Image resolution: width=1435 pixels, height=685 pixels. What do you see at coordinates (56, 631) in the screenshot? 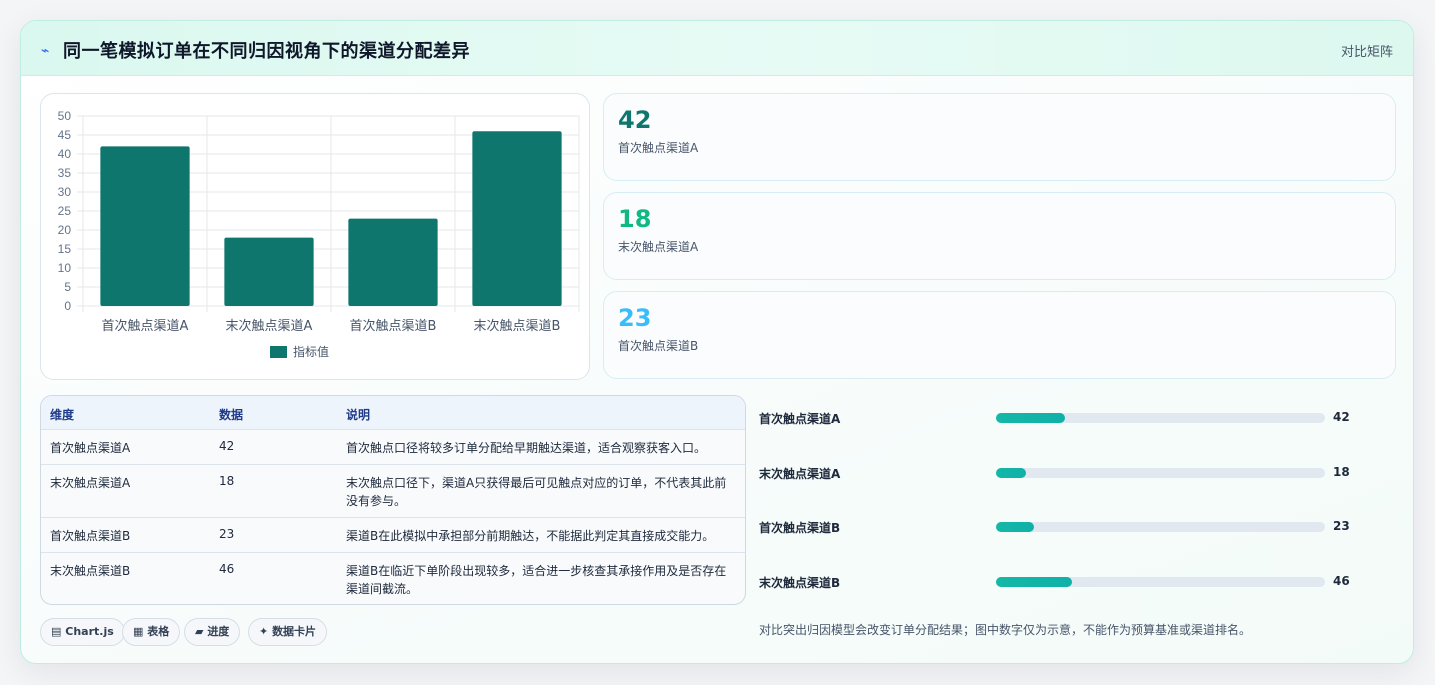
I see `chart-icon: ▤` at bounding box center [56, 631].